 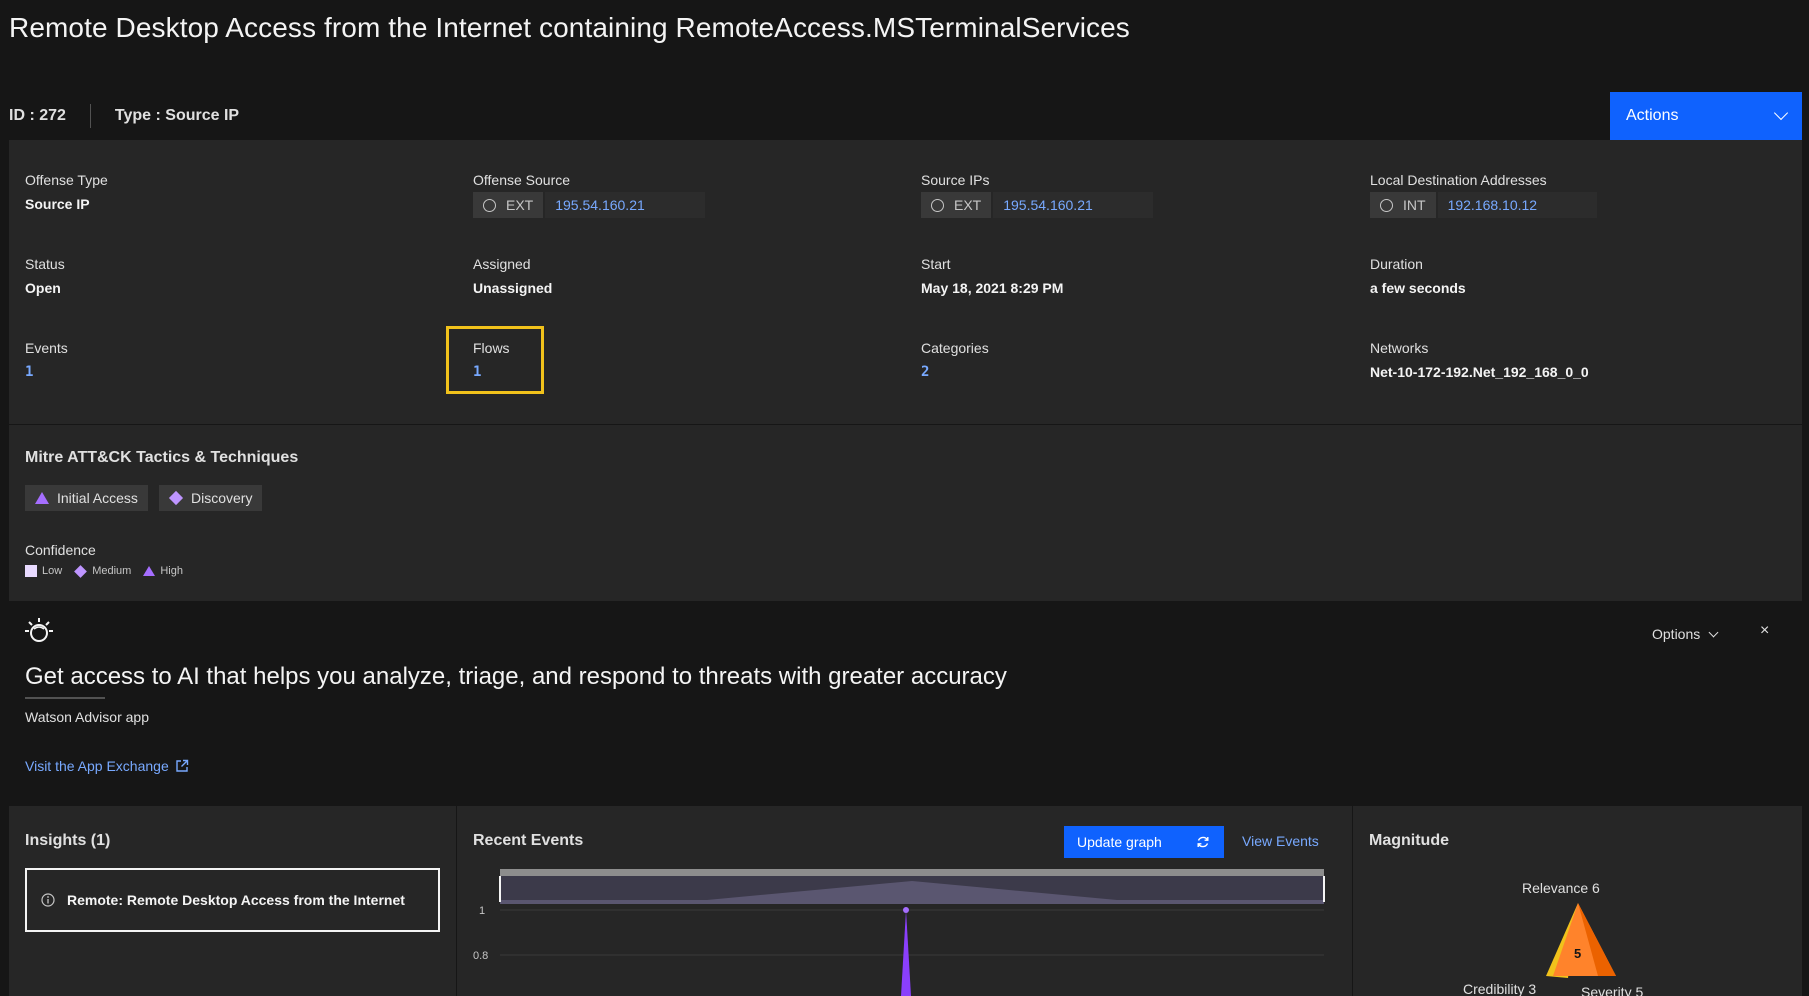 I want to click on tactic-tag-initial-access: Initial Access, so click(x=86, y=498).